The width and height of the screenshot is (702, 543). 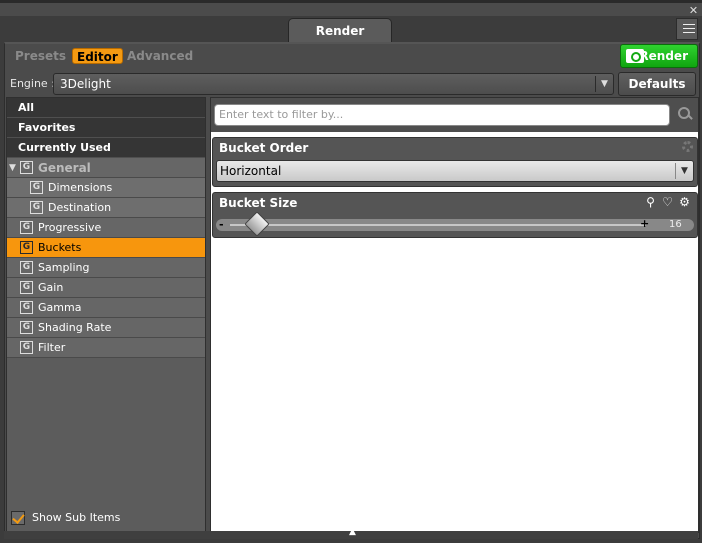 What do you see at coordinates (650, 202) in the screenshot?
I see `link-icon: ⚲` at bounding box center [650, 202].